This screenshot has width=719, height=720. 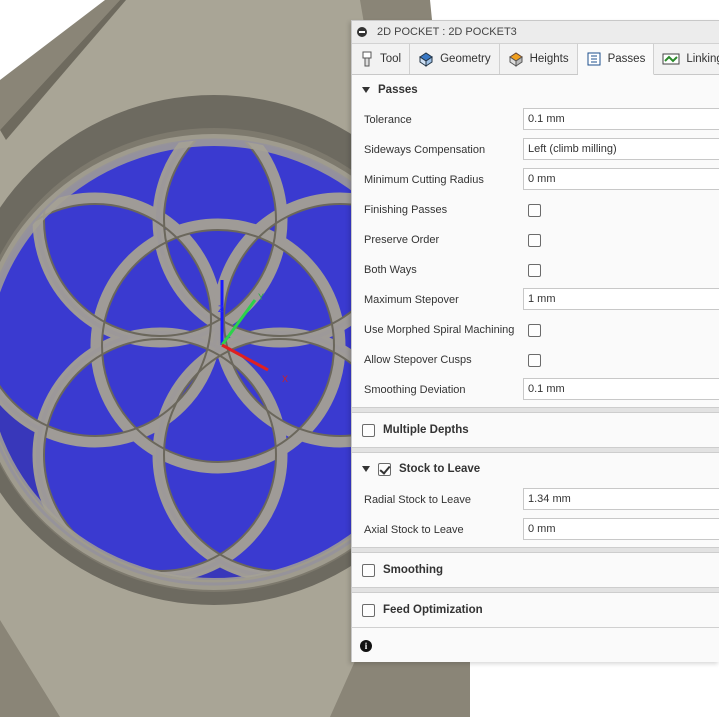 What do you see at coordinates (388, 120) in the screenshot?
I see `tolerance-label: Tolerance` at bounding box center [388, 120].